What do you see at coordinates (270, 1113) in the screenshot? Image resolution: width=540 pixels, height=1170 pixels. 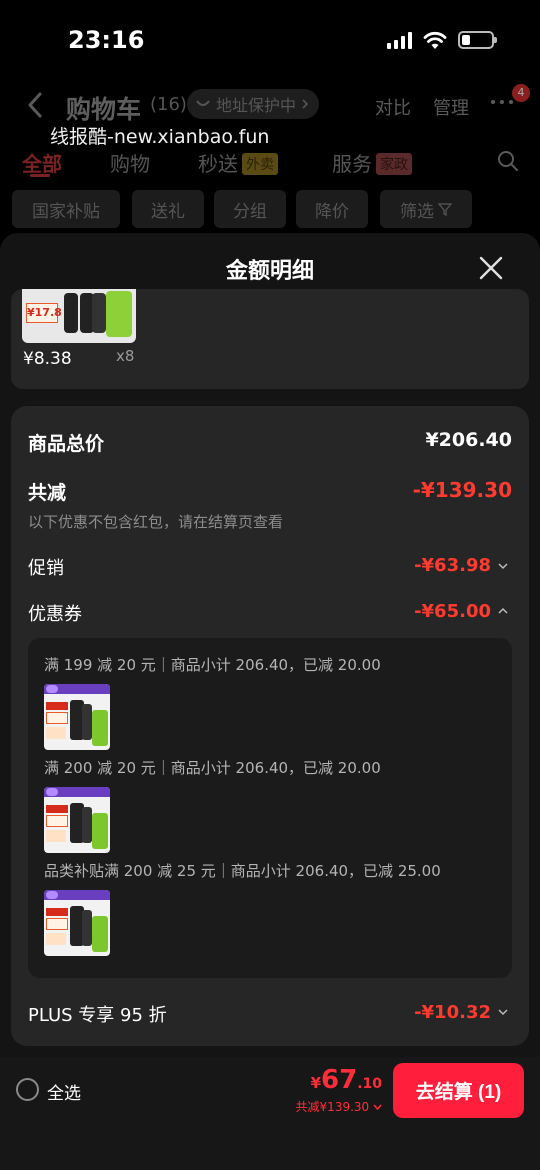 I see `checkout-bar: 全选 ¥67.10 共减¥139.30 去结算 (1)` at bounding box center [270, 1113].